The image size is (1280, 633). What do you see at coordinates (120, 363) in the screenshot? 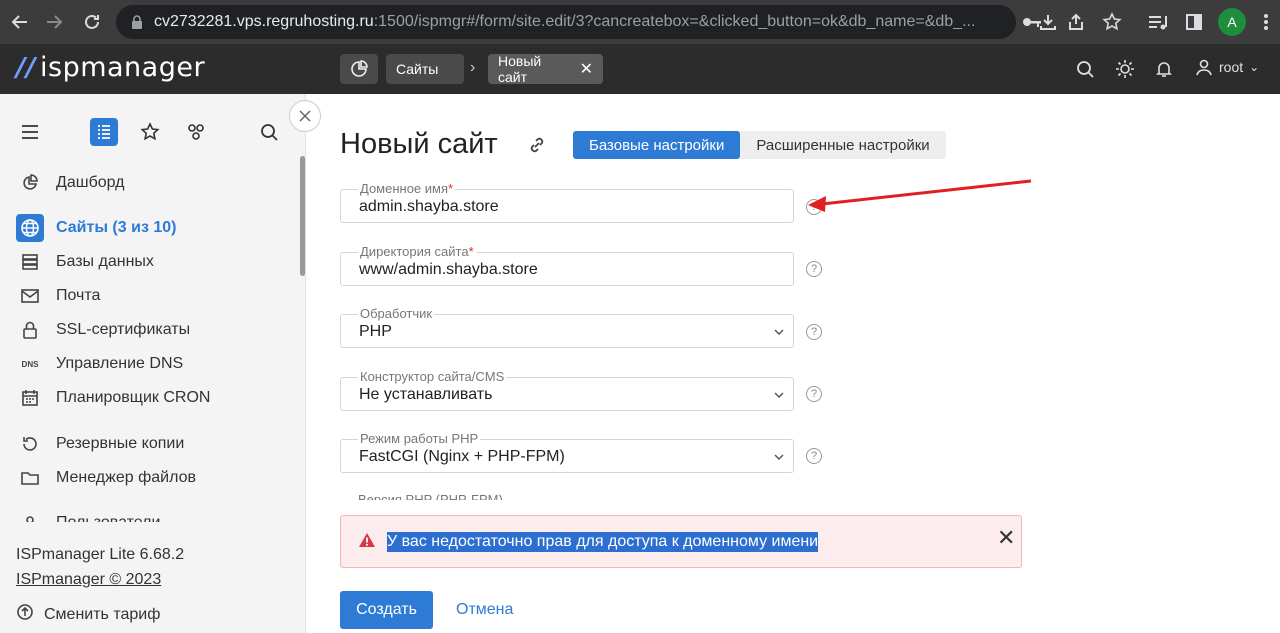
I see `sidebar-item-label: Управление DNS` at bounding box center [120, 363].